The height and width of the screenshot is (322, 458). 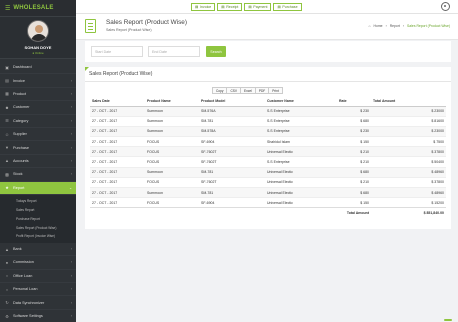 I want to click on sidebar-item-office-loan: ○ Office Loan ‹, so click(x=38, y=277).